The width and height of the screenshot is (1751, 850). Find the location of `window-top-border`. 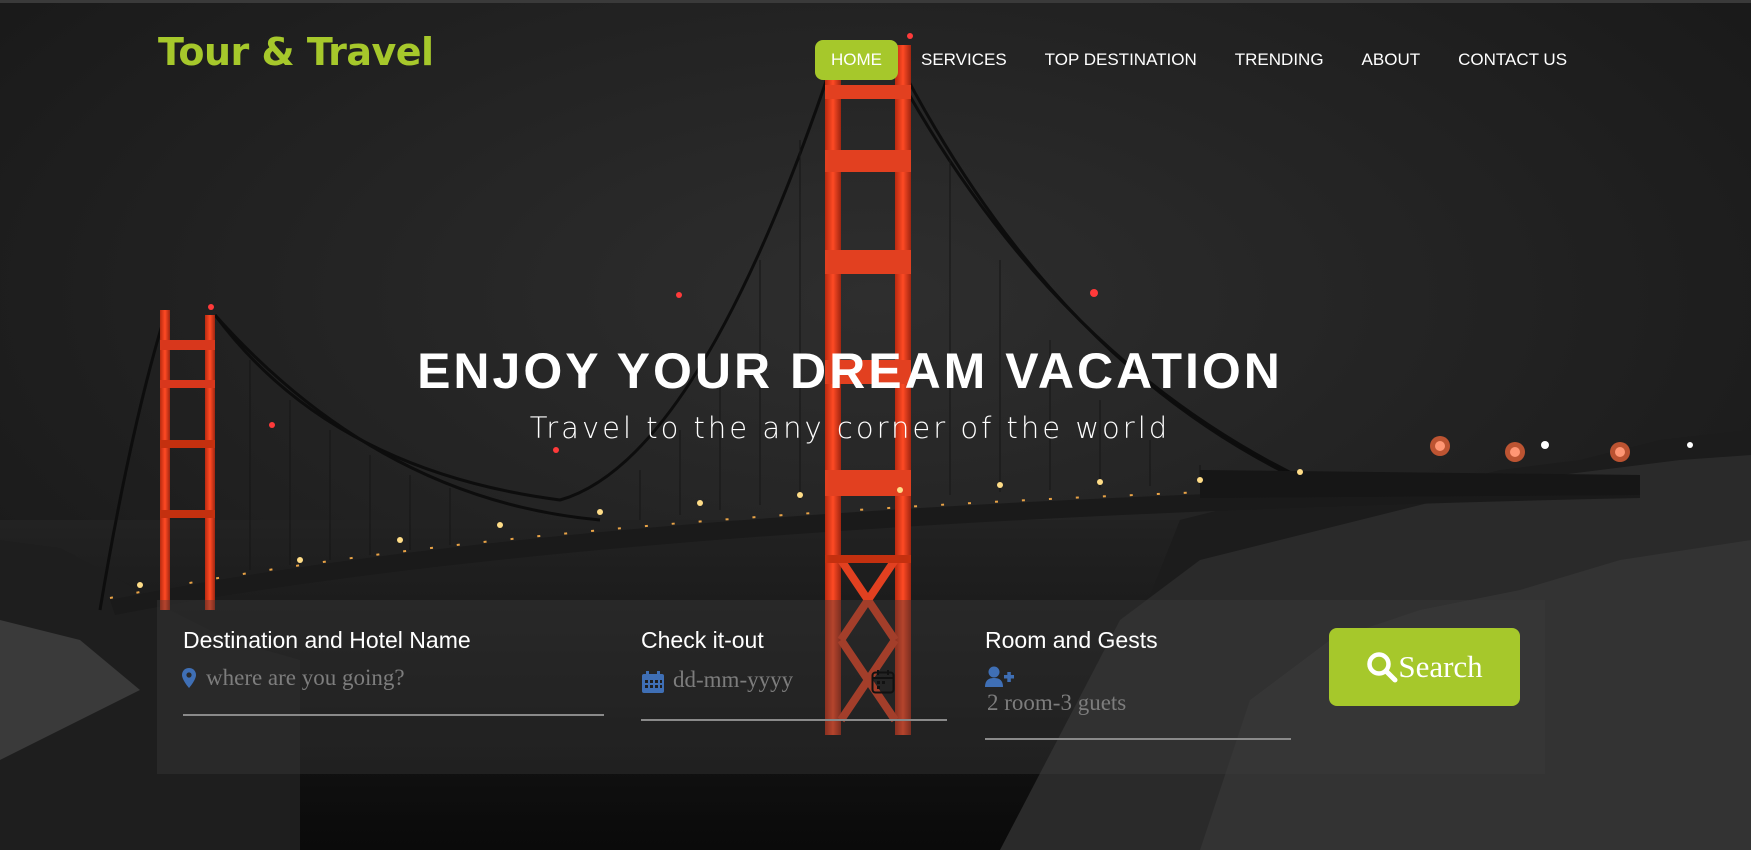

window-top-border is located at coordinates (875, 1).